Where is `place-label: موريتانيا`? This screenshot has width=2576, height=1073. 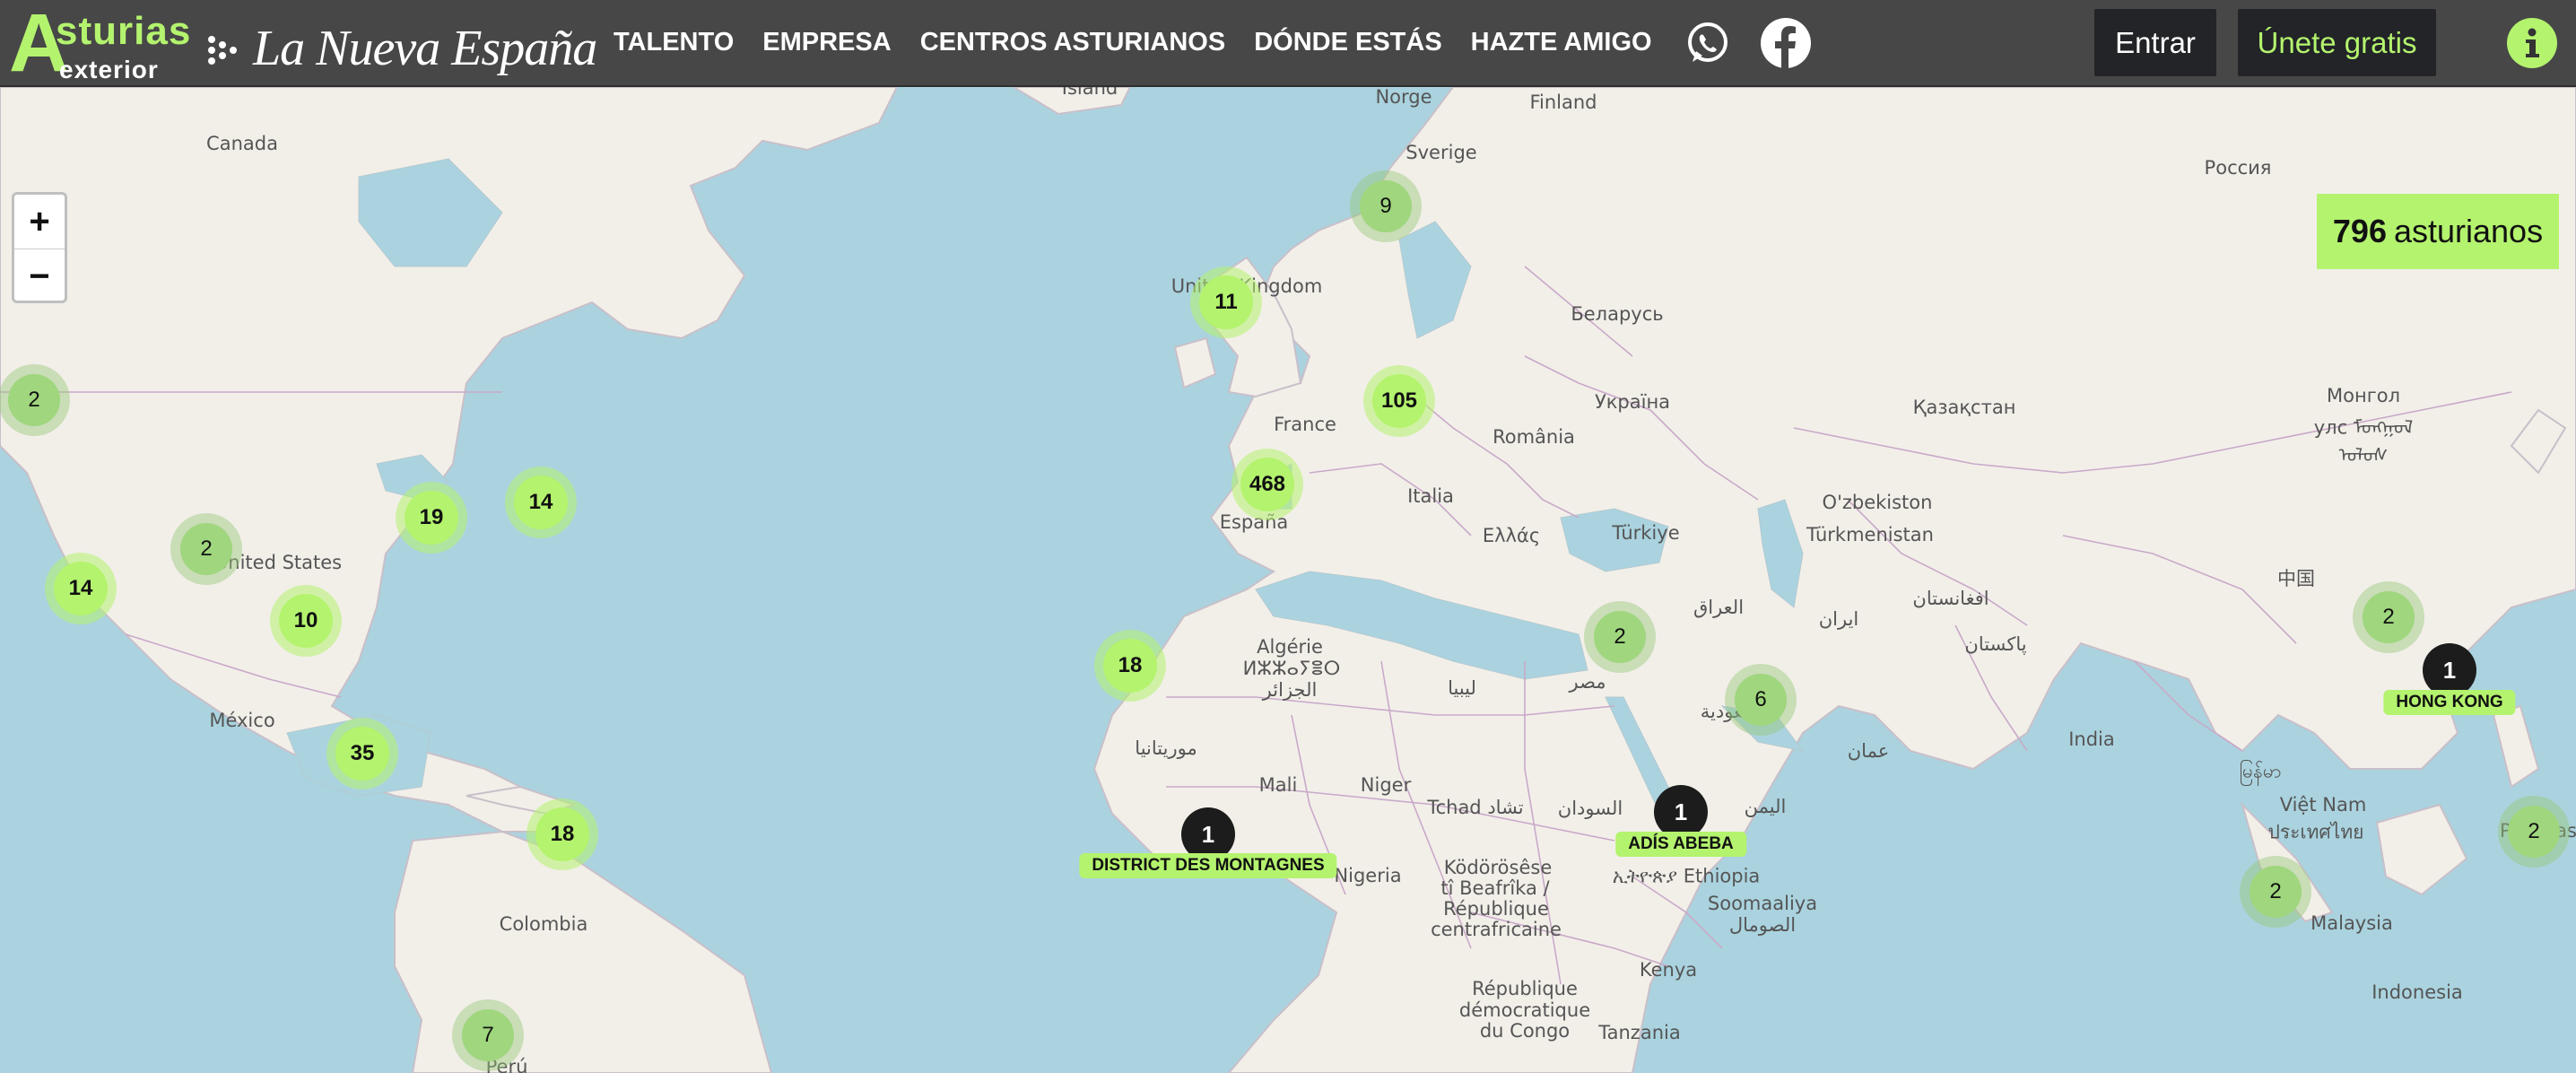
place-label: موريتانيا is located at coordinates (1166, 748).